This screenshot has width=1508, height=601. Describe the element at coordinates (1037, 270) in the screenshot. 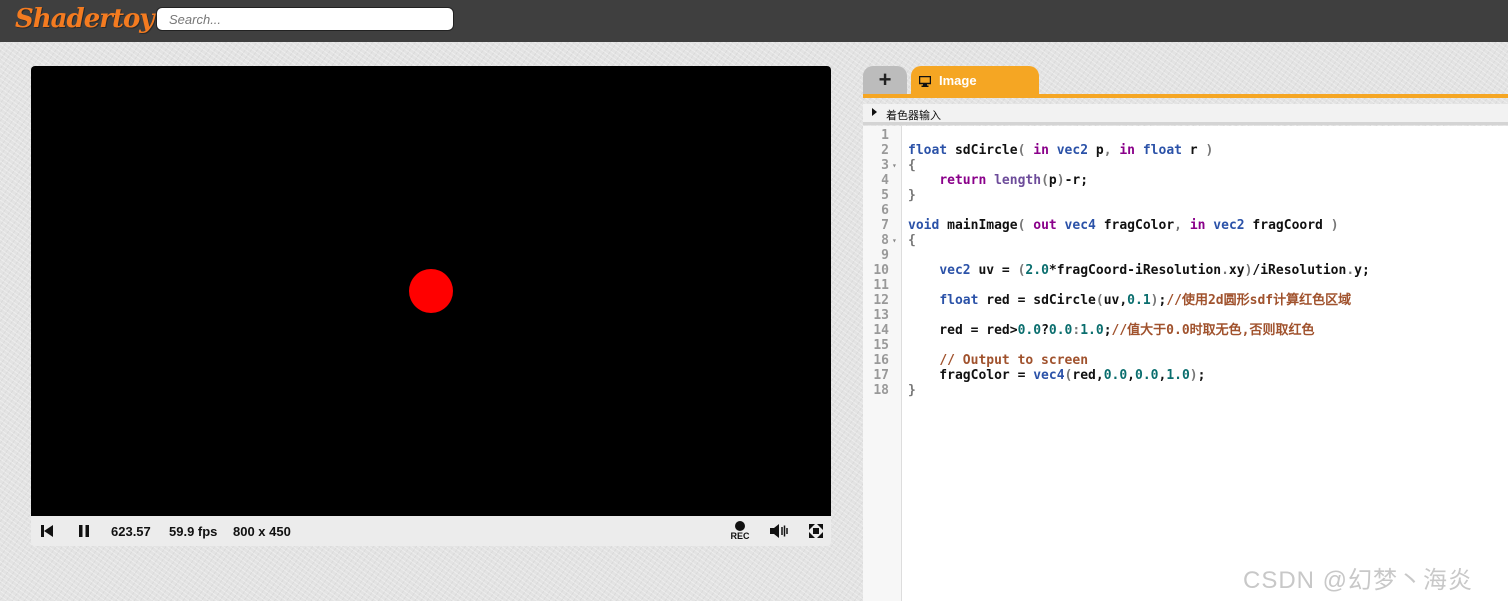

I see `code-token: 2.0` at that location.